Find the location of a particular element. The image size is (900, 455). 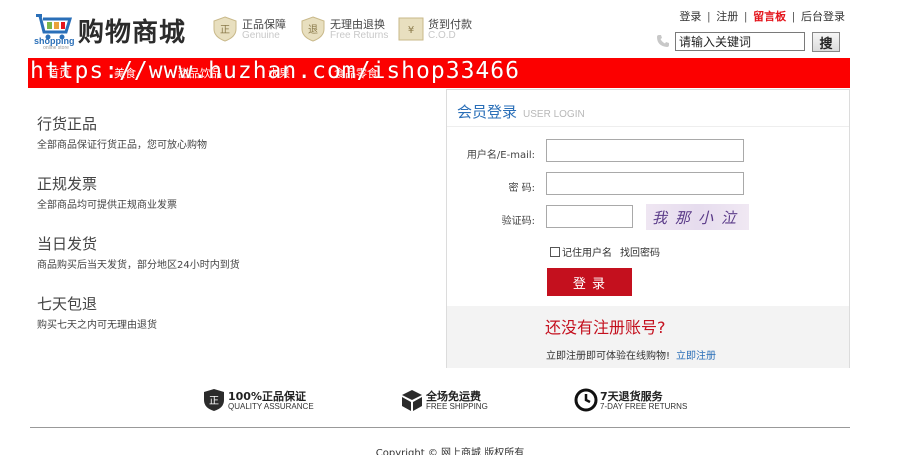

return-badge-icon: 退 is located at coordinates (313, 29).